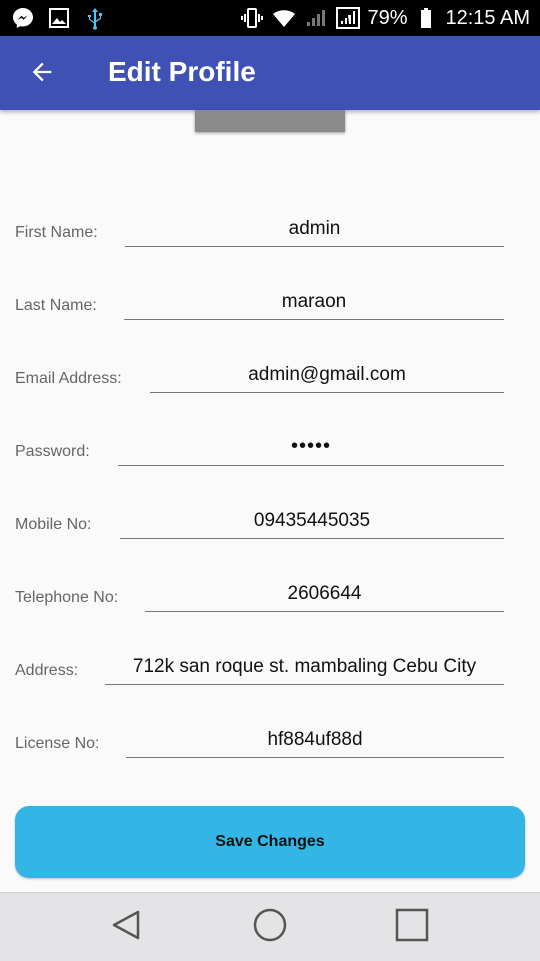  I want to click on last-name-field: maraon, so click(314, 302).